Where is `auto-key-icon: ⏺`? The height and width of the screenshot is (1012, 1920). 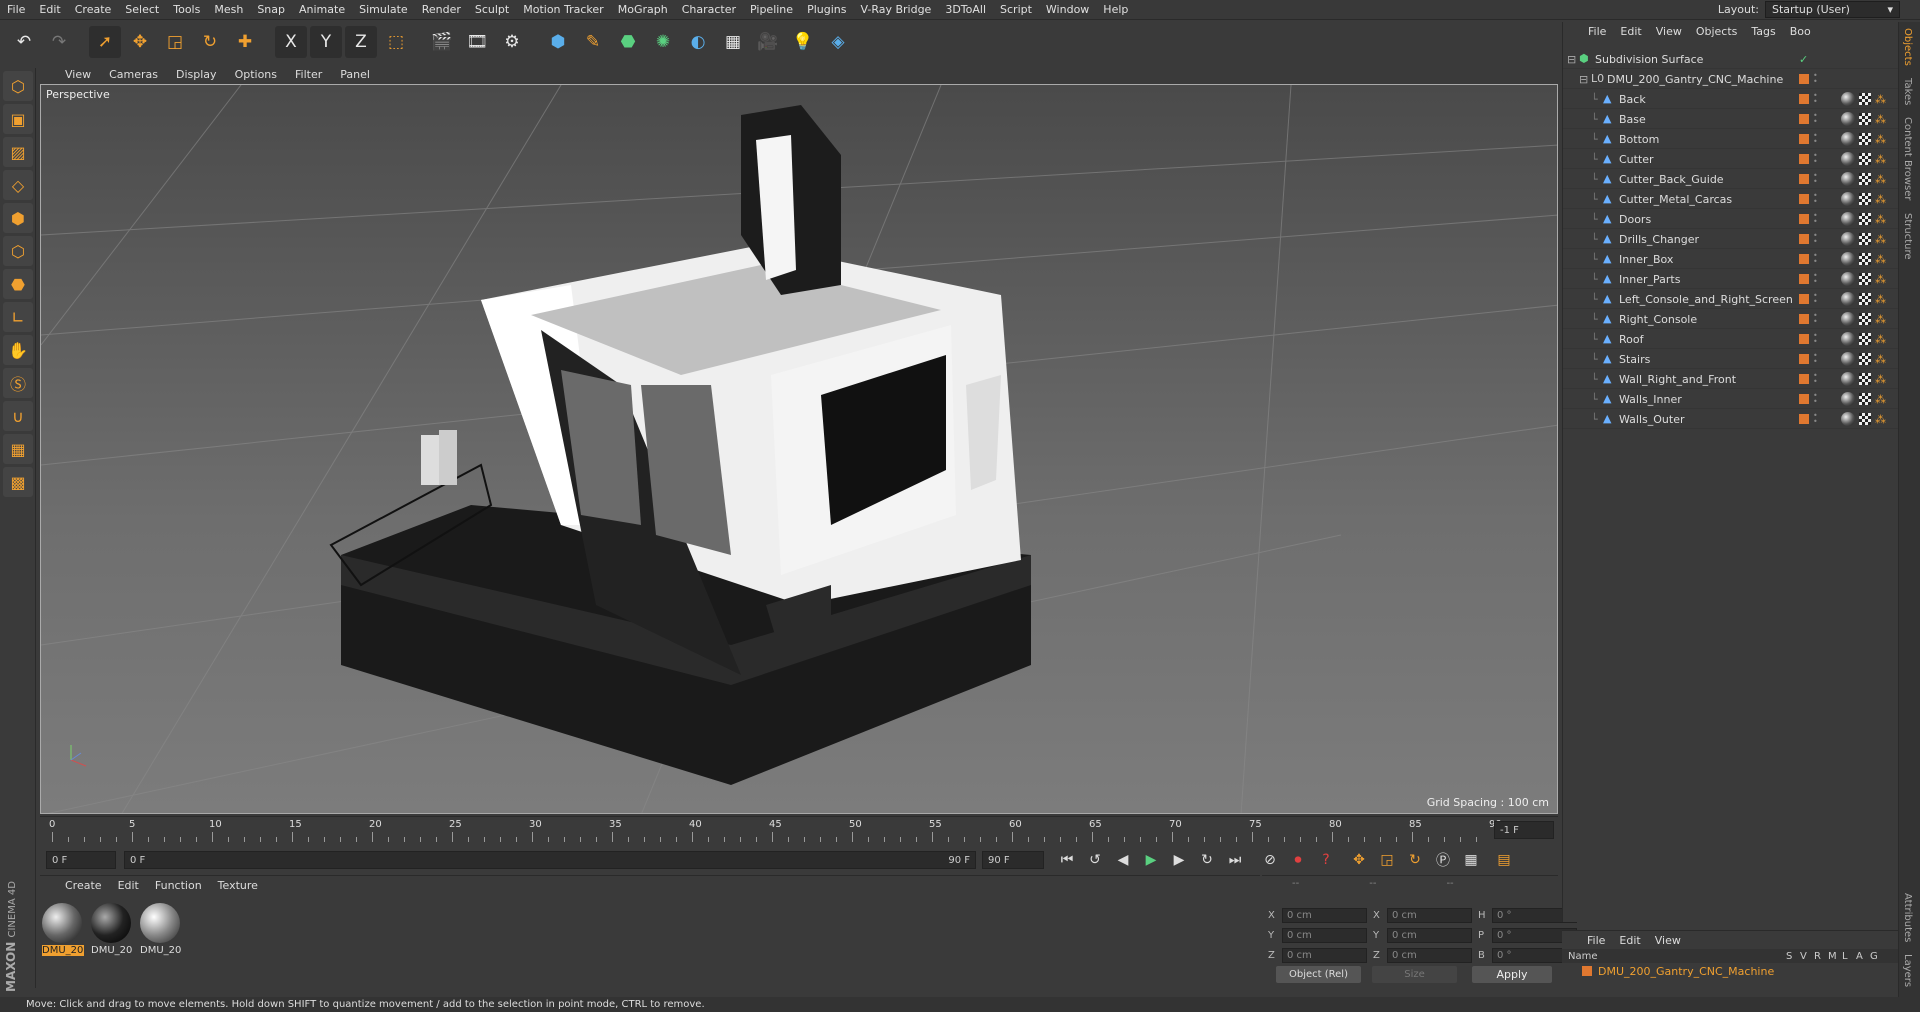 auto-key-icon: ⏺ is located at coordinates (1298, 860).